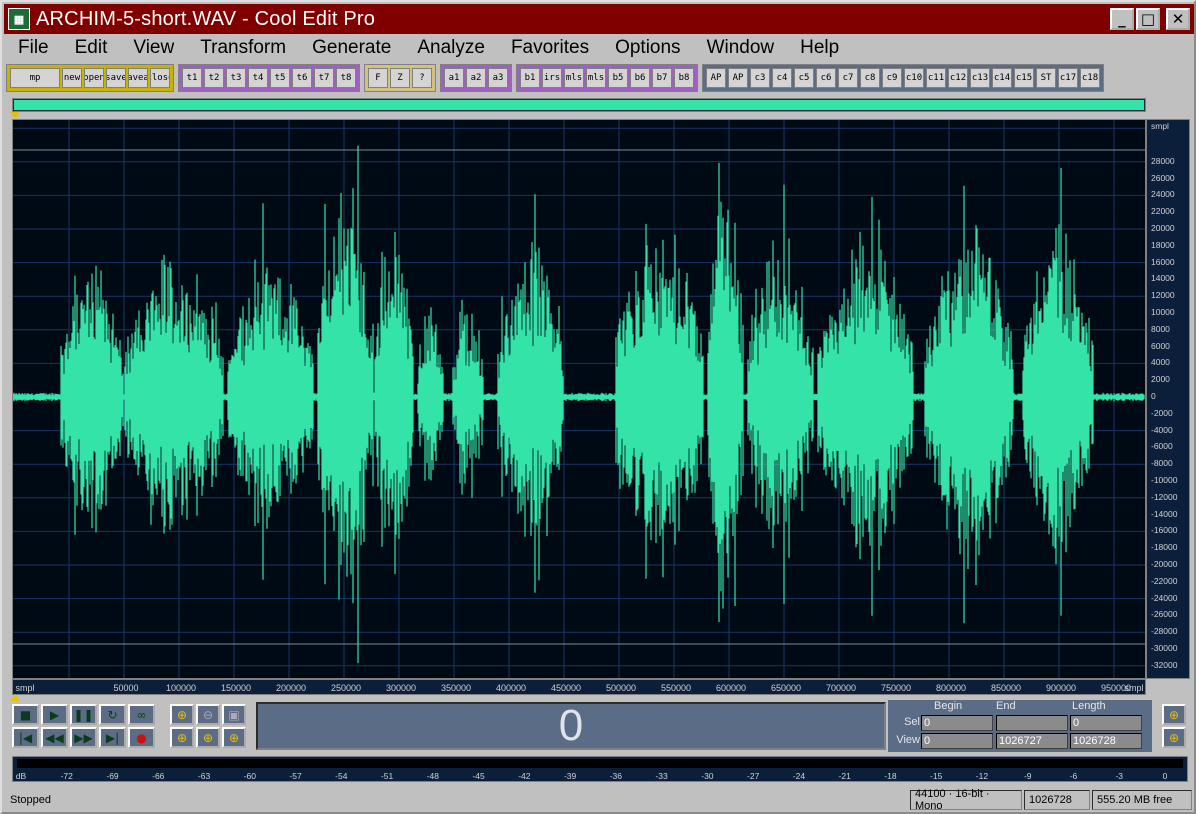 This screenshot has height=814, width=1196. I want to click on toolbar-button-icon: t8, so click(346, 78).